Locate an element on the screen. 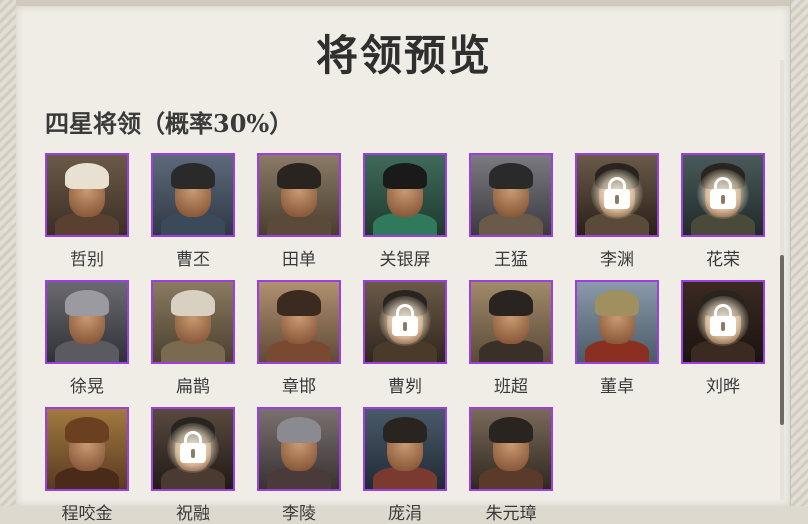 The height and width of the screenshot is (524, 808). general-card: 刘晔 is located at coordinates (723, 338).